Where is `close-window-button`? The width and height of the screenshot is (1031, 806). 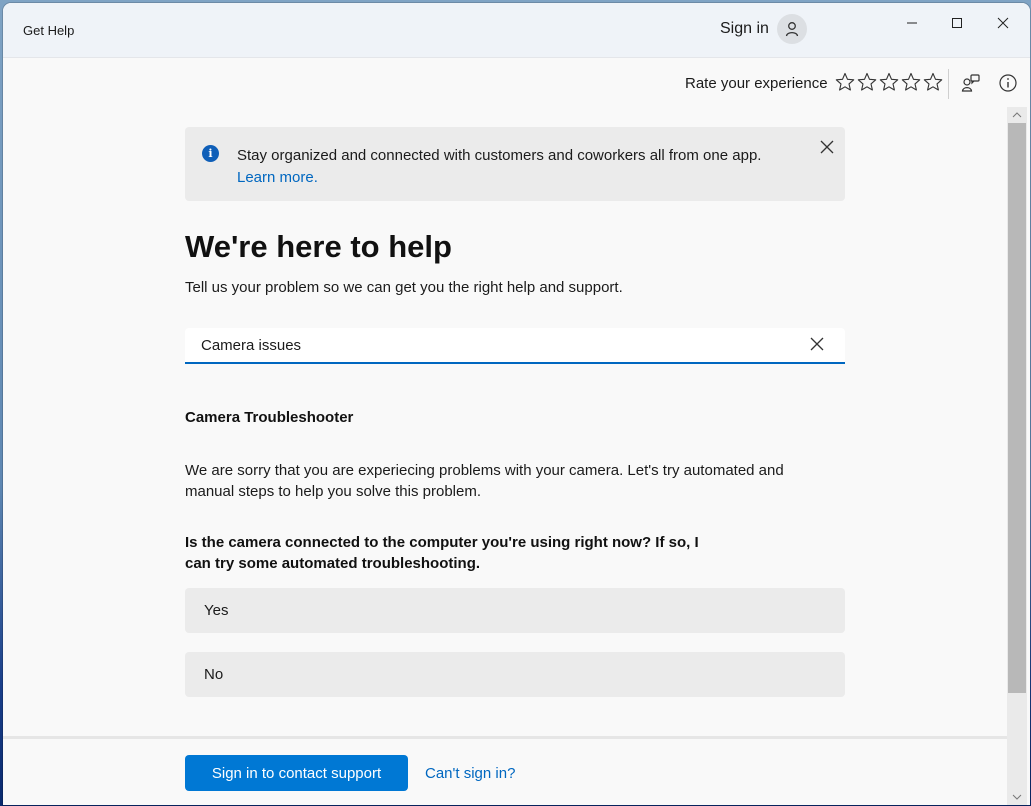 close-window-button is located at coordinates (1003, 23).